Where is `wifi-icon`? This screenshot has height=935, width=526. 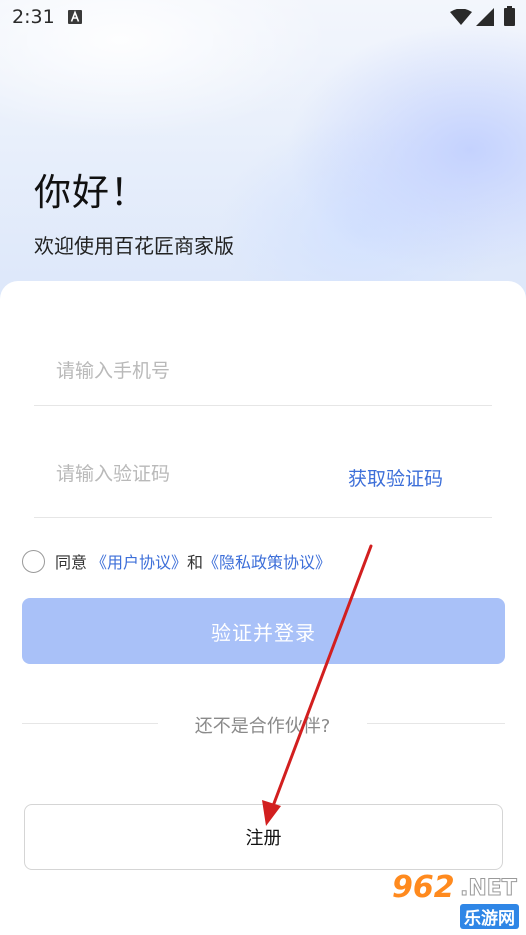 wifi-icon is located at coordinates (461, 17).